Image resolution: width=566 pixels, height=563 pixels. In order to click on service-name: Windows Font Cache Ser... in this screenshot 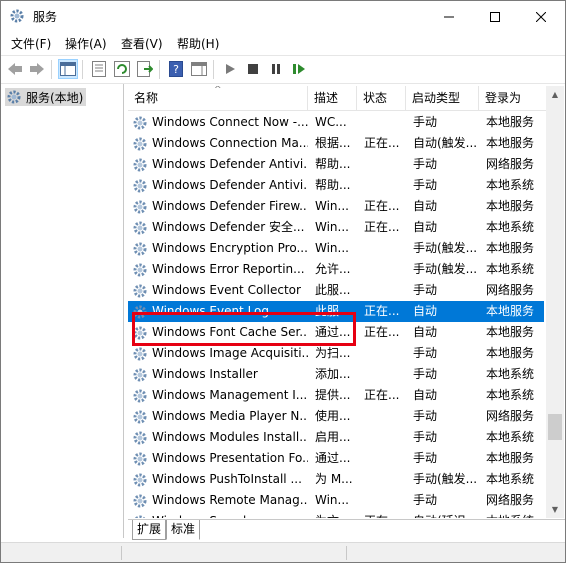, I will do `click(230, 332)`.